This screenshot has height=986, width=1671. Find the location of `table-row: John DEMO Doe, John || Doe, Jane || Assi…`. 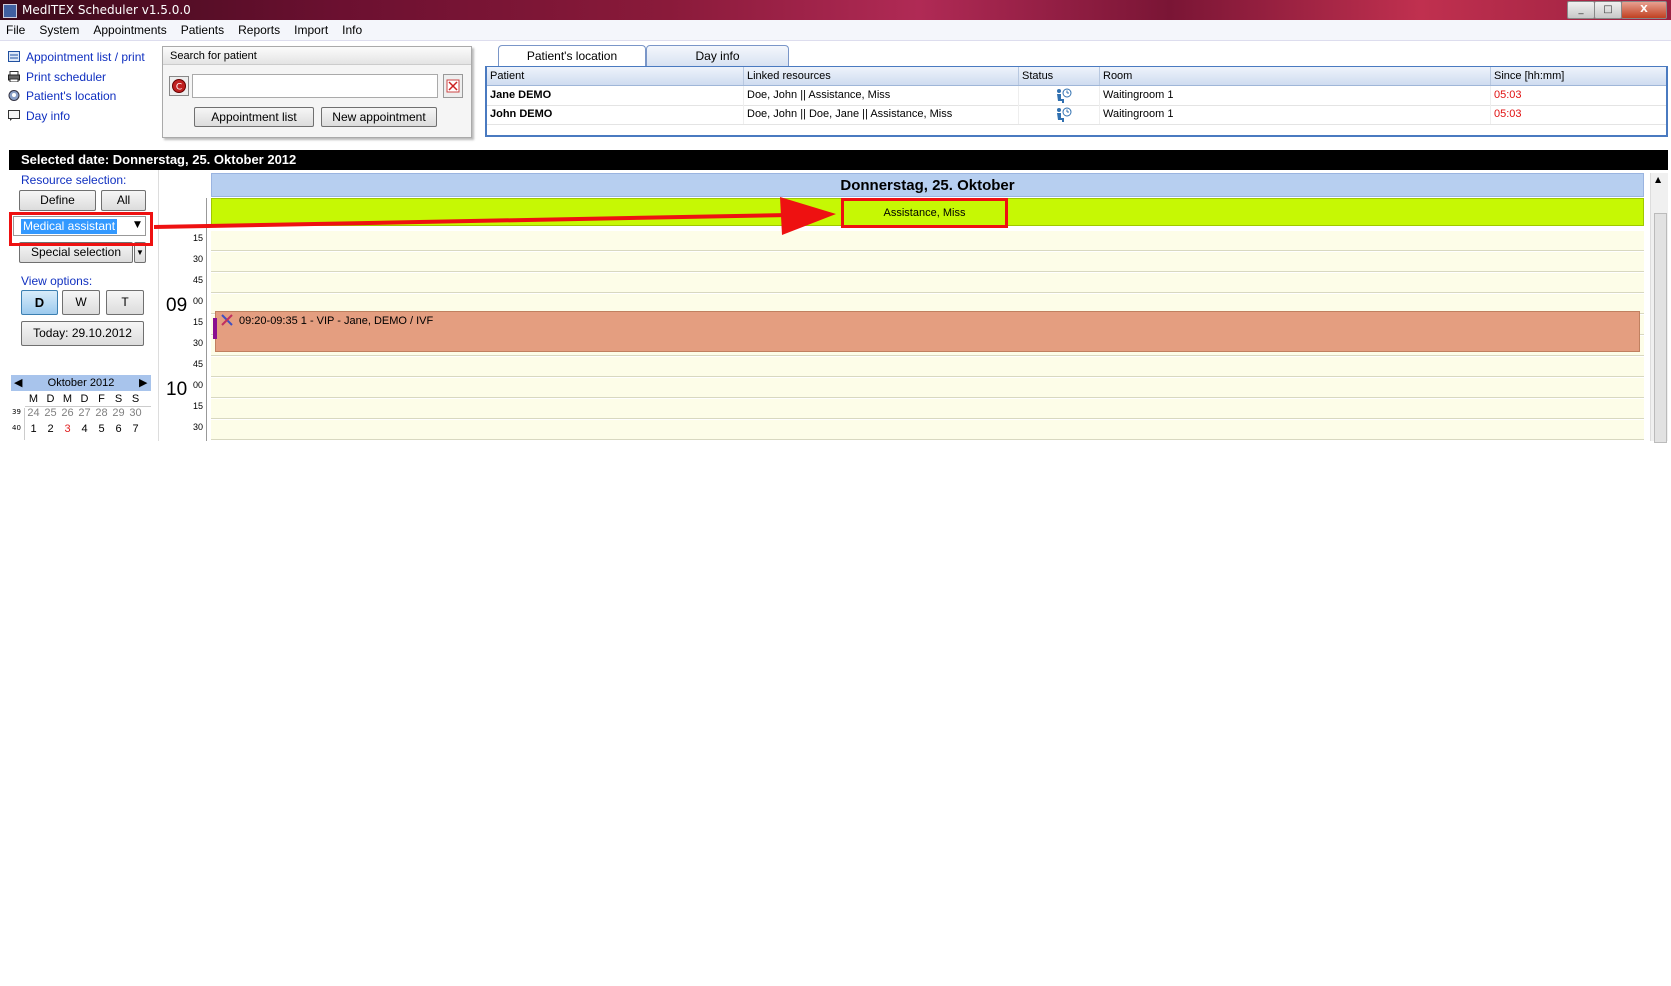

table-row: John DEMO Doe, John || Doe, Jane || Assi… is located at coordinates (1076, 115).